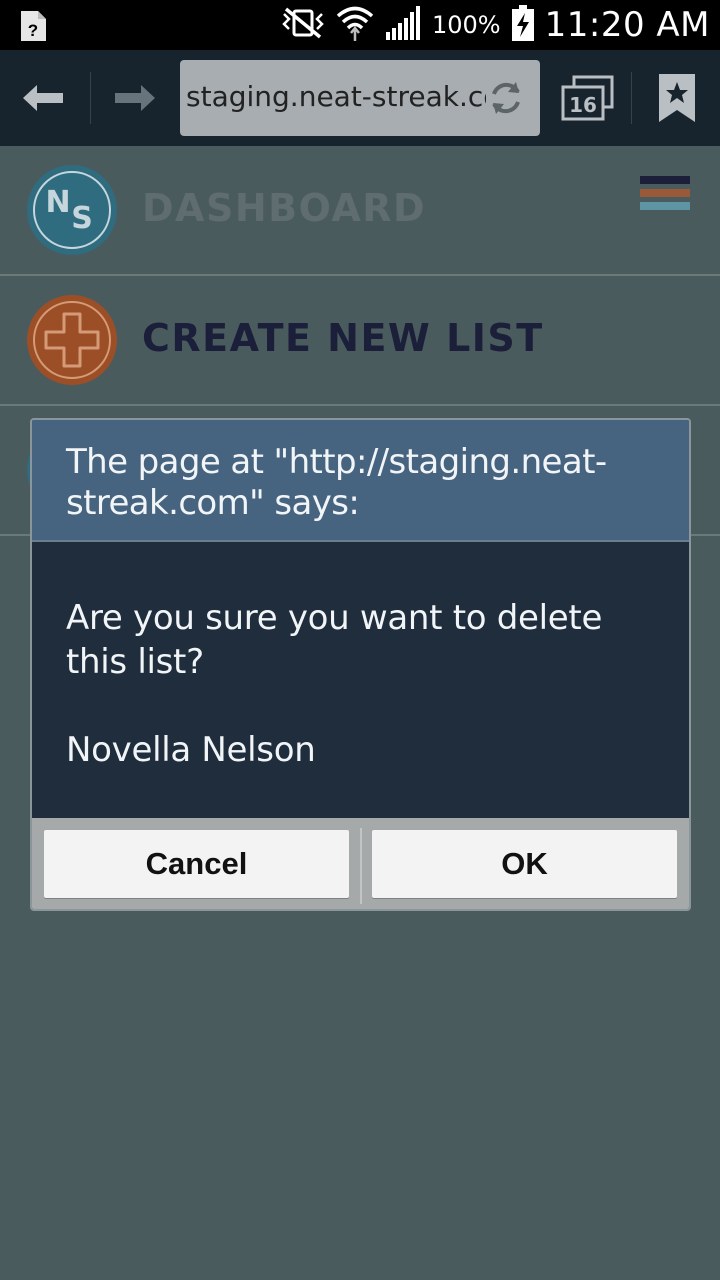  I want to click on reload-icon, so click(506, 100).